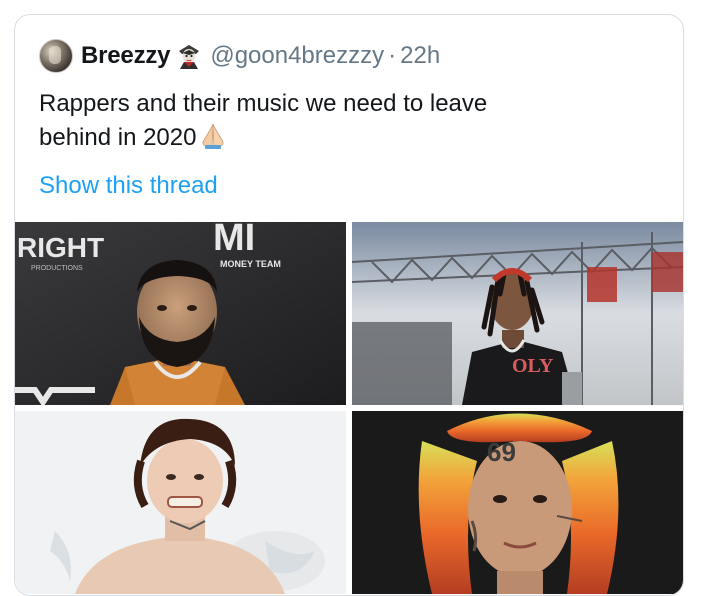 This screenshot has width=705, height=596. I want to click on backdrop-text-money-team: MONEY TEAM, so click(250, 264).